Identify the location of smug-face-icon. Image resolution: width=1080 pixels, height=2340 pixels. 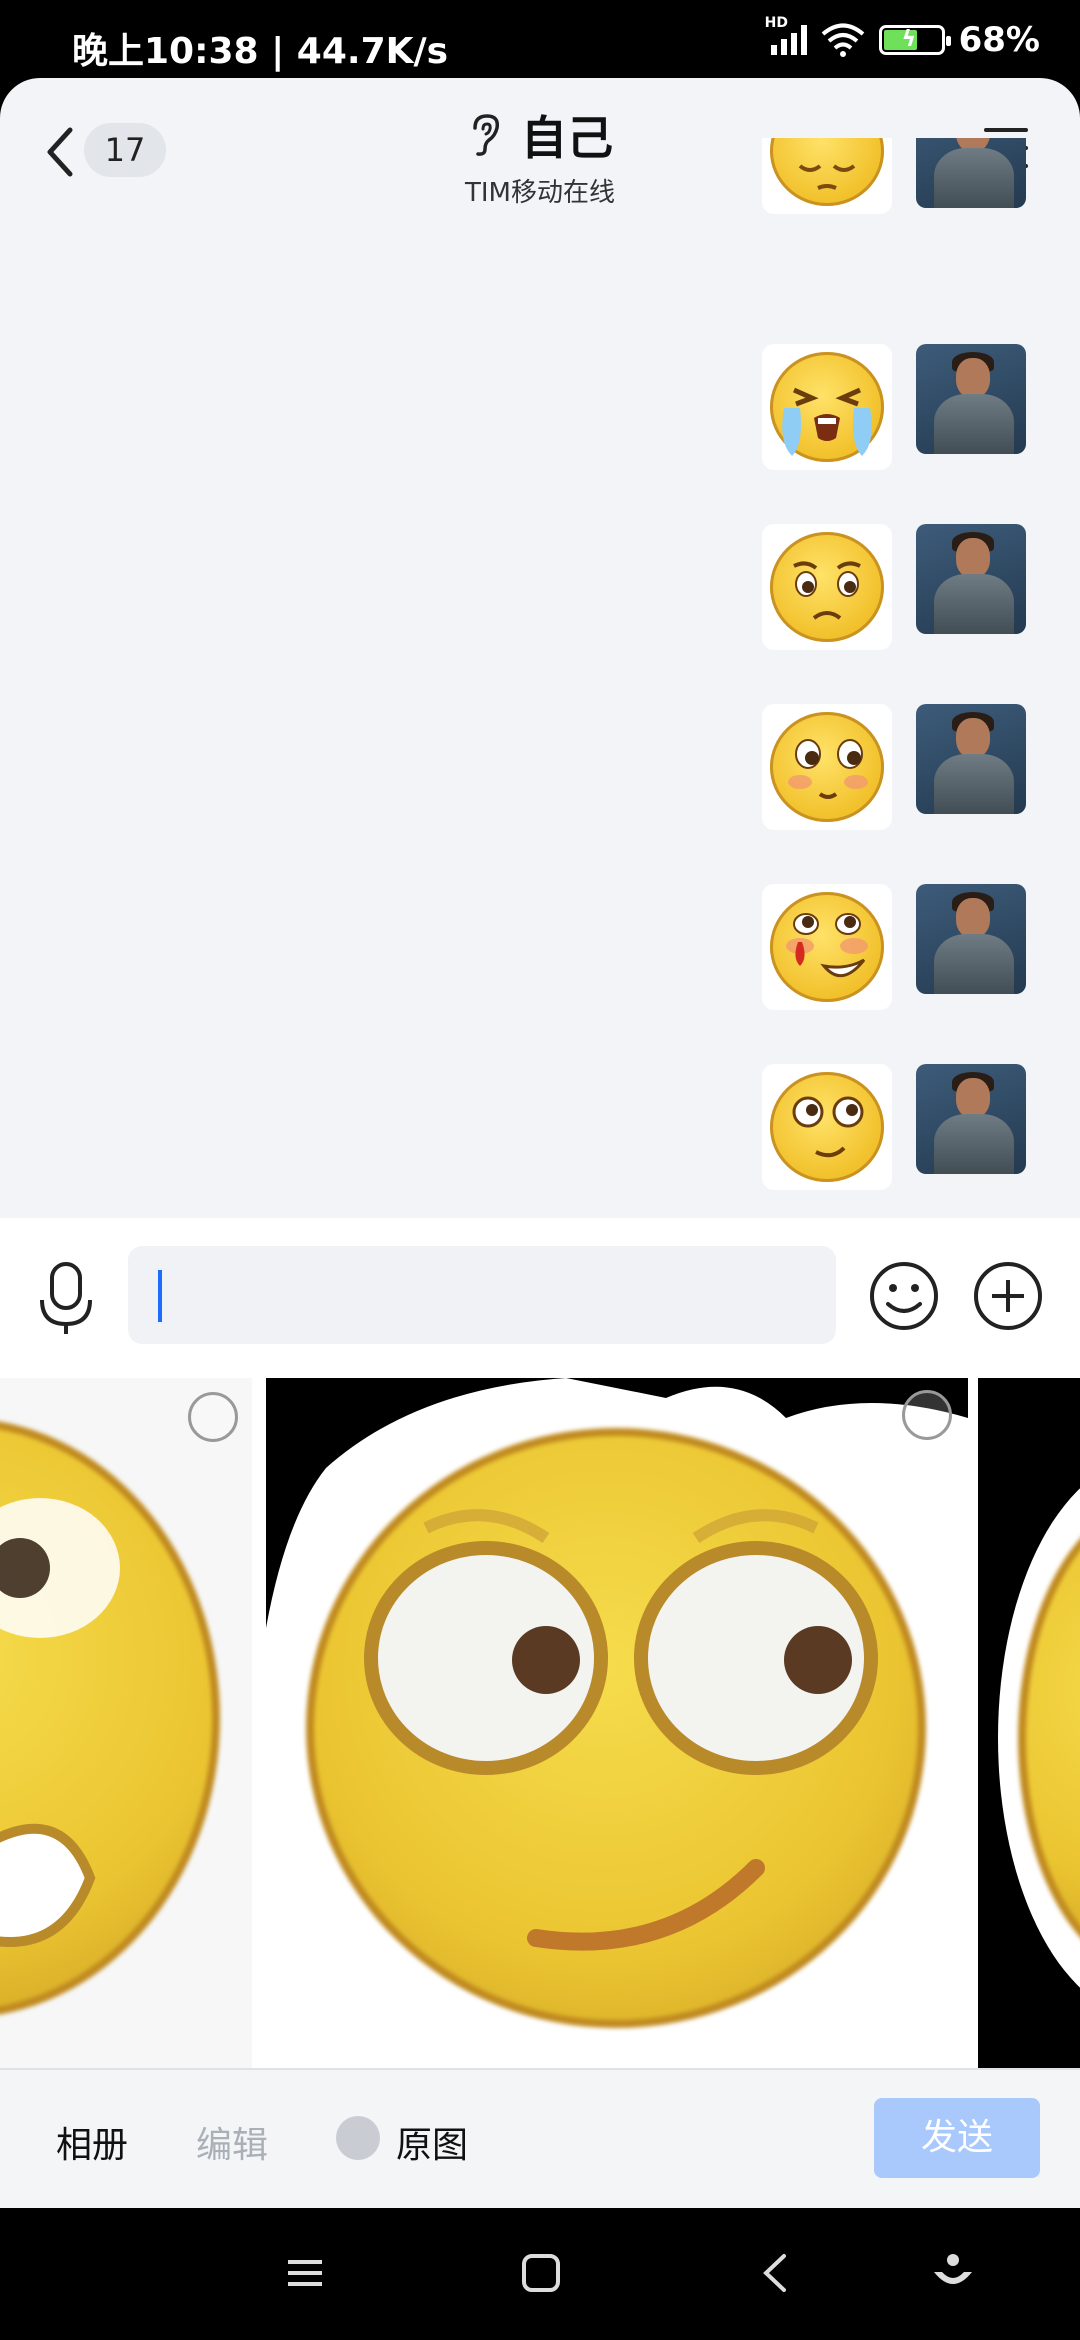
(828, 1127).